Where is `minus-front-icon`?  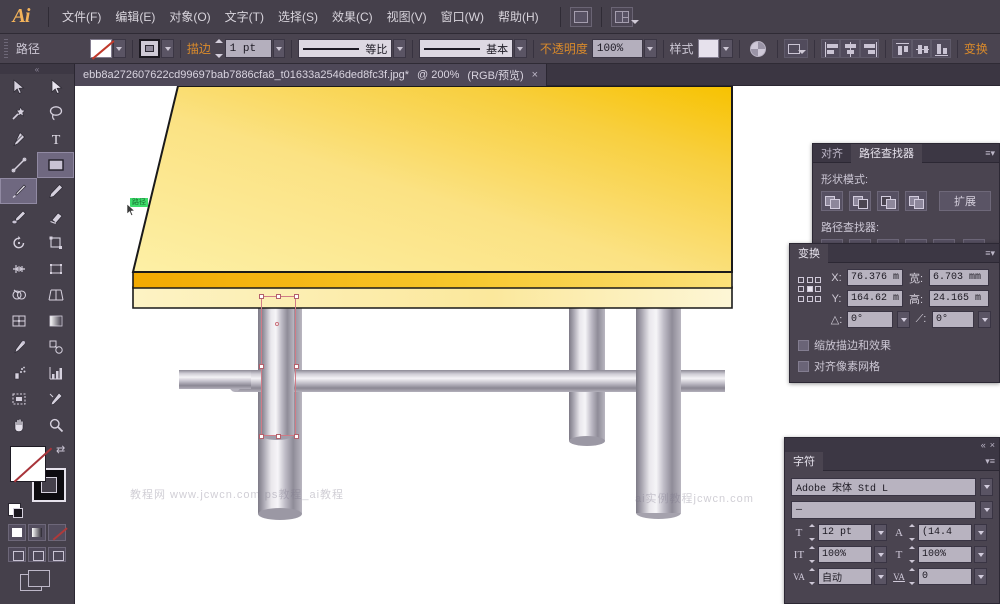
minus-front-icon is located at coordinates (860, 201).